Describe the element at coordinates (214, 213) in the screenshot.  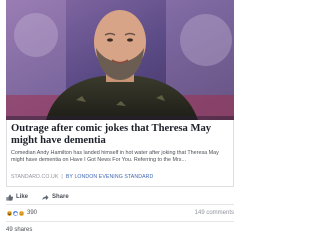
I see `comment-count: 149 comments` at that location.